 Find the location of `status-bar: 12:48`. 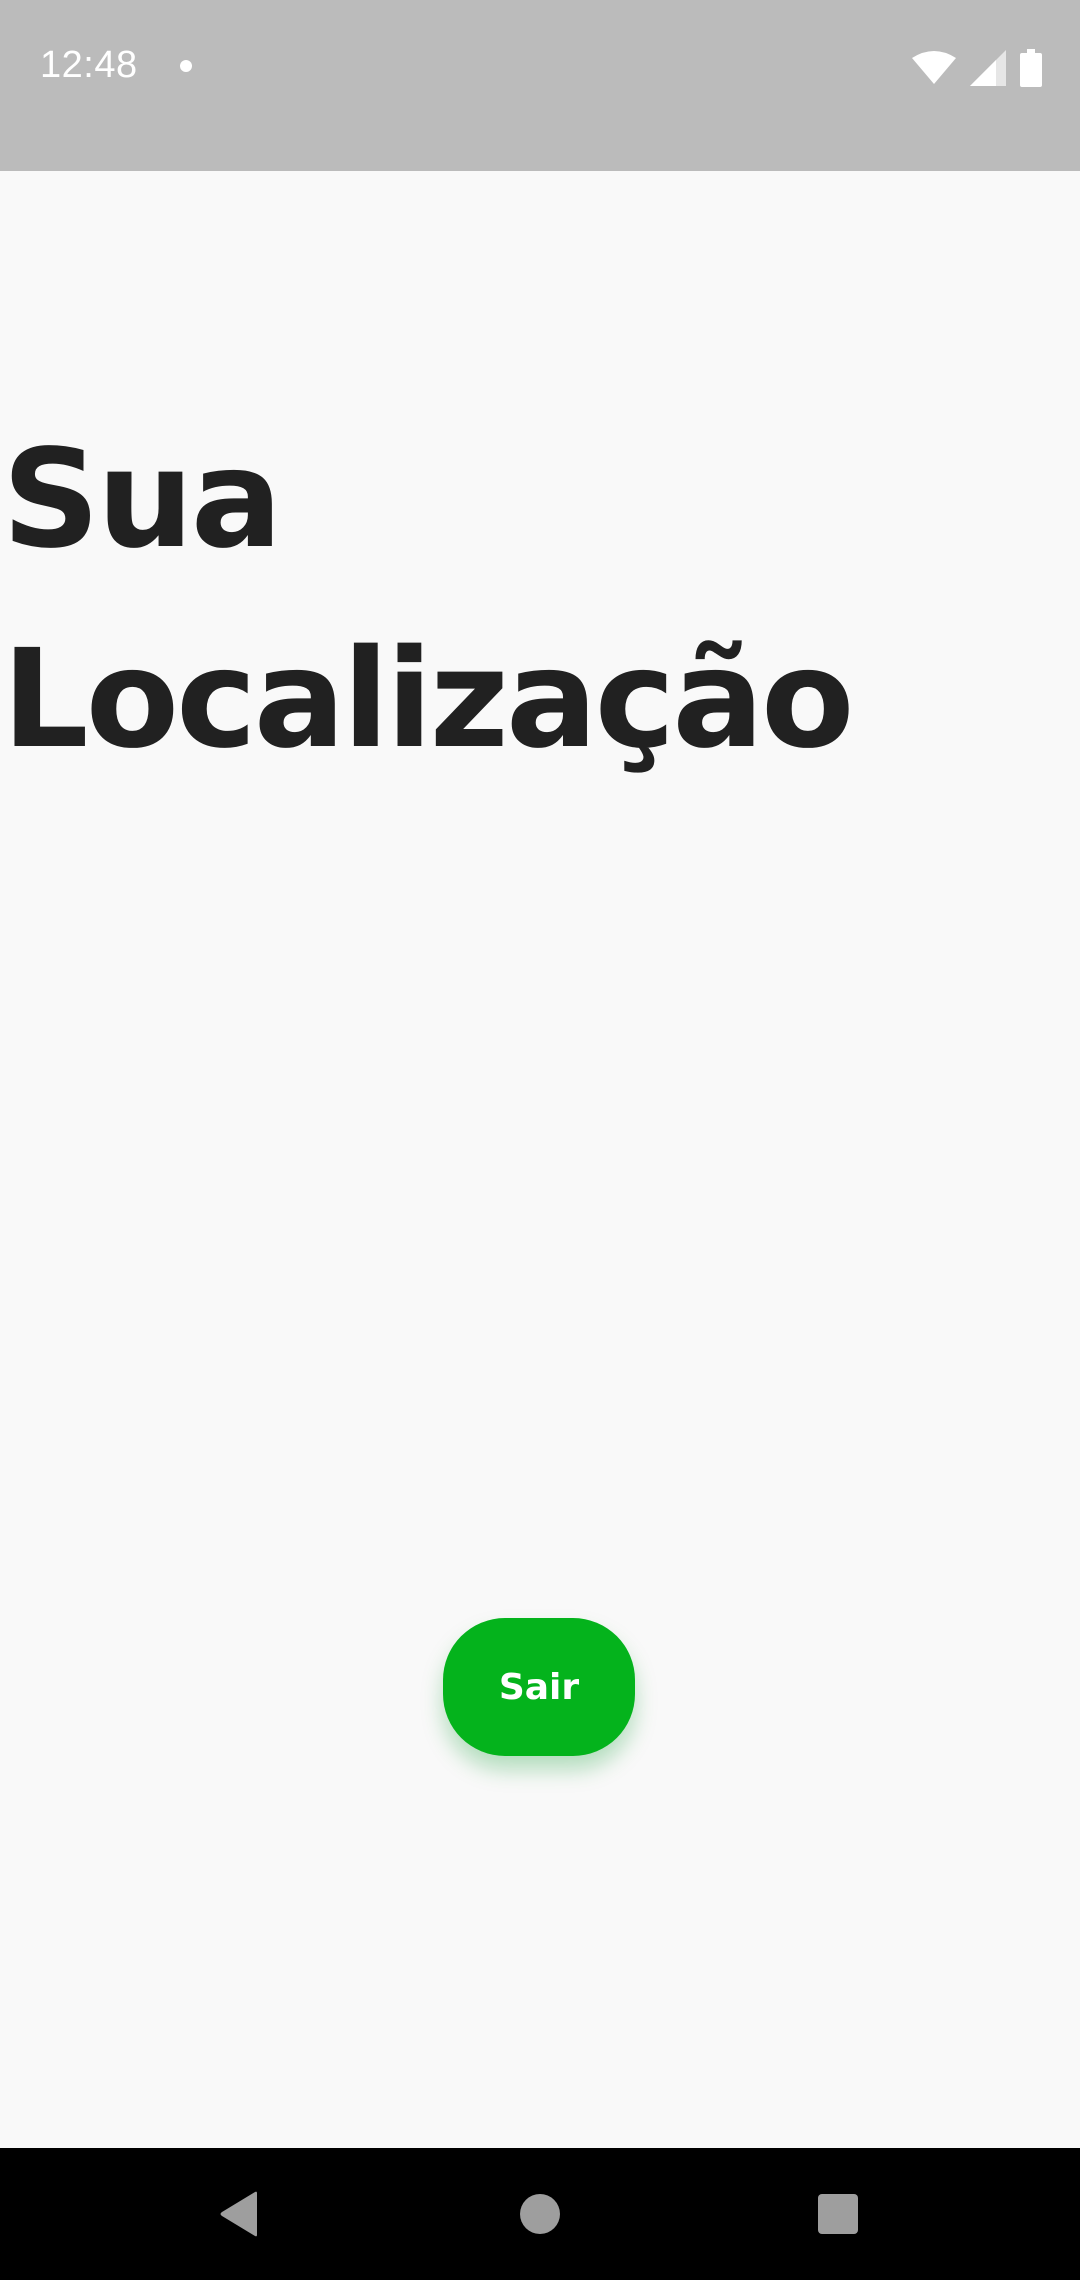

status-bar: 12:48 is located at coordinates (540, 85).